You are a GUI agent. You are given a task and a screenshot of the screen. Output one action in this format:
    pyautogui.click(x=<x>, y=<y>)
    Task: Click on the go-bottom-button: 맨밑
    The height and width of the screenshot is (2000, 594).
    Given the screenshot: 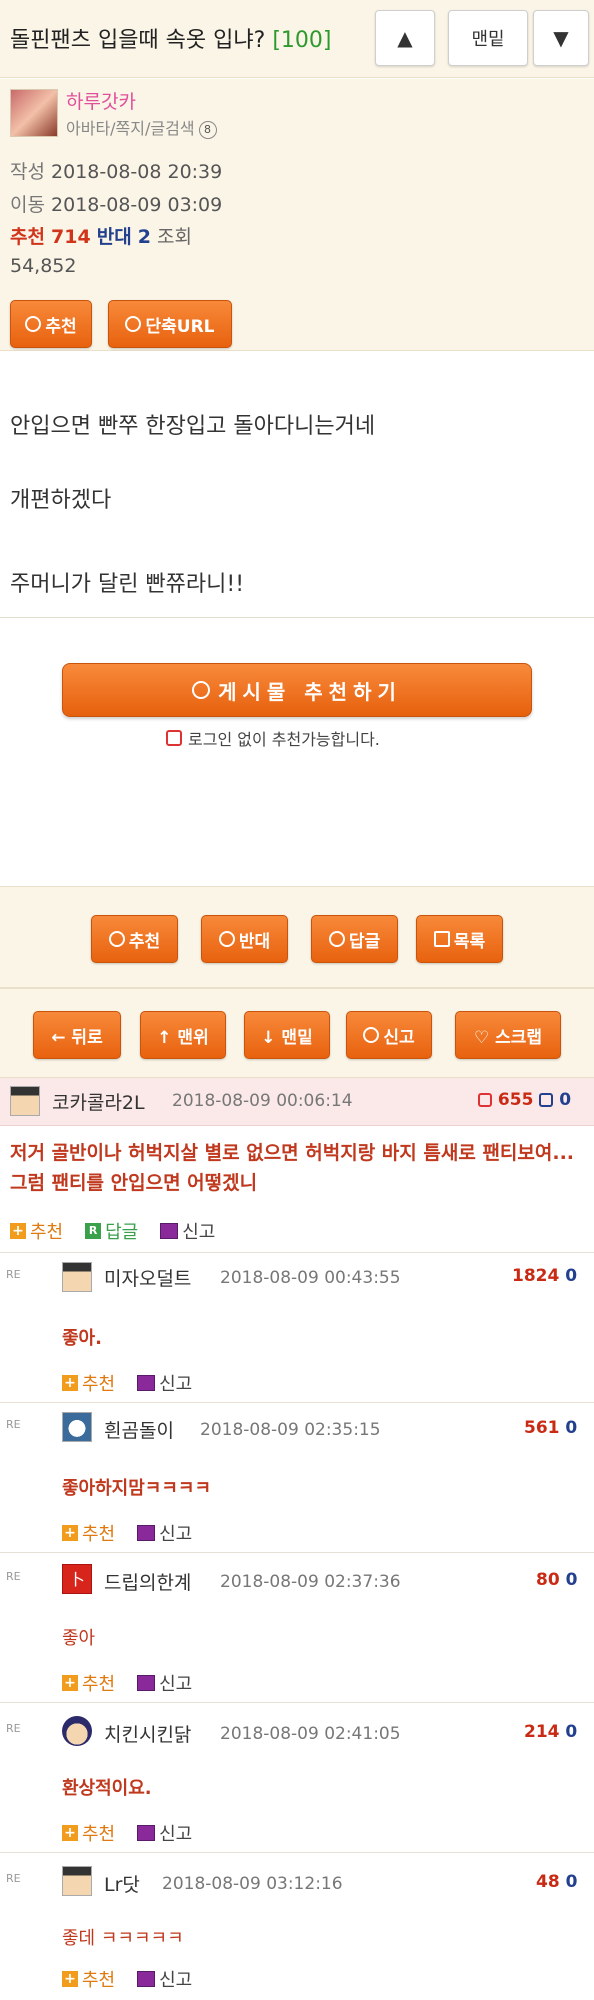 What is the action you would take?
    pyautogui.click(x=488, y=38)
    